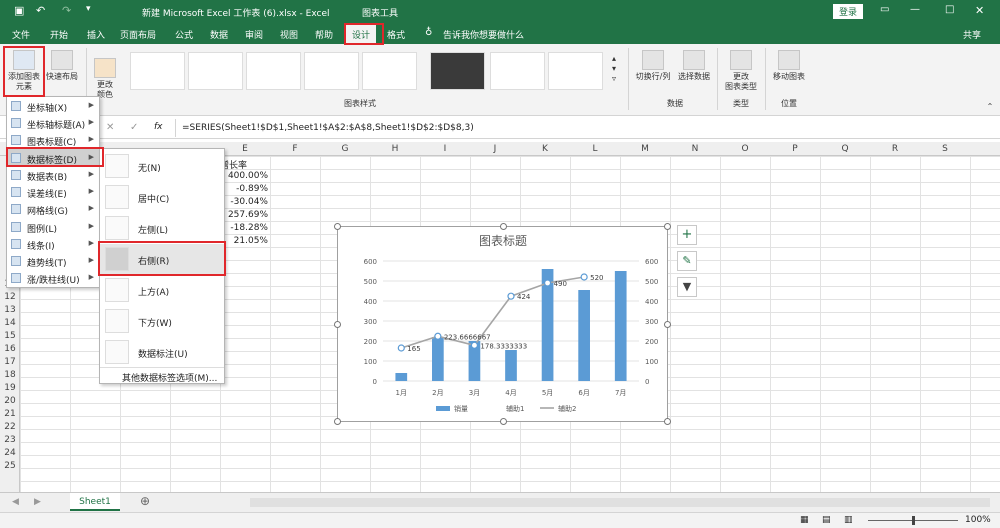 This screenshot has height=528, width=1000. I want to click on x-tick-label: 1月, so click(401, 393).